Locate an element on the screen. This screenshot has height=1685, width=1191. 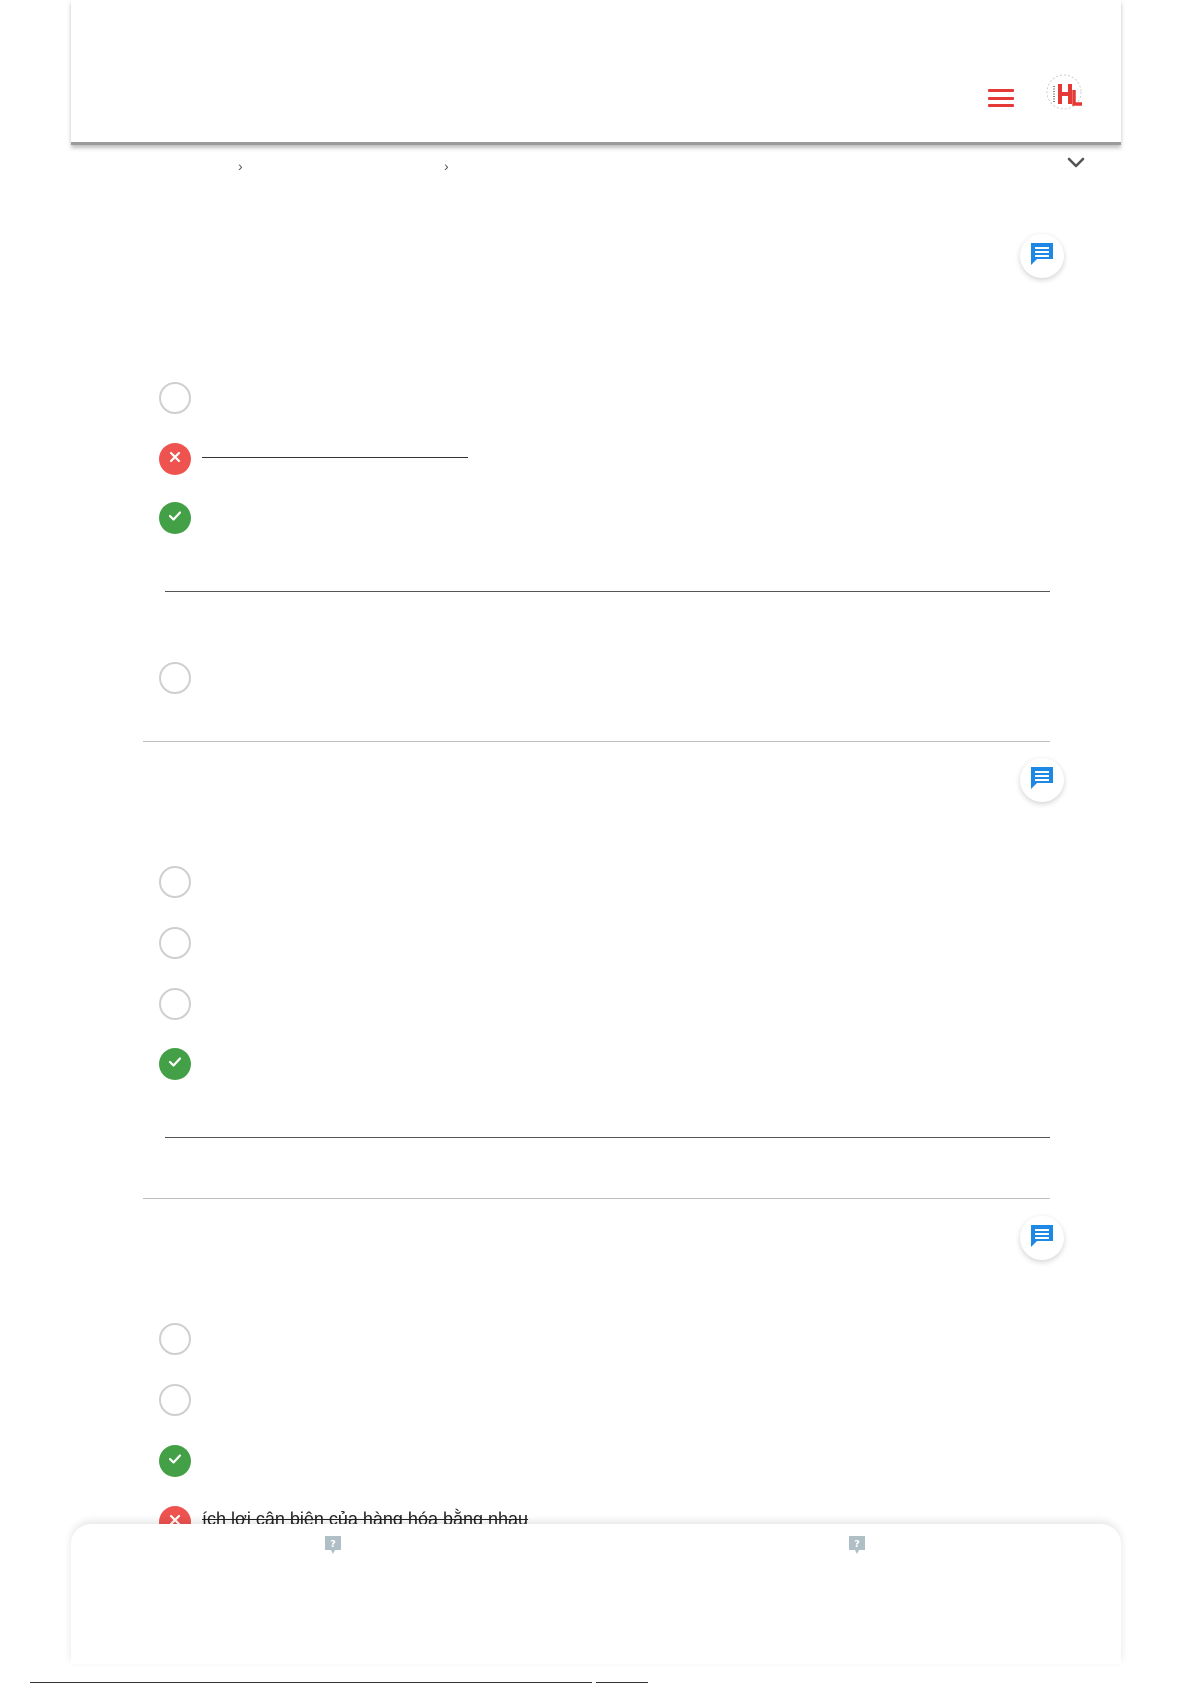
answer-option-wrong is located at coordinates (175, 459).